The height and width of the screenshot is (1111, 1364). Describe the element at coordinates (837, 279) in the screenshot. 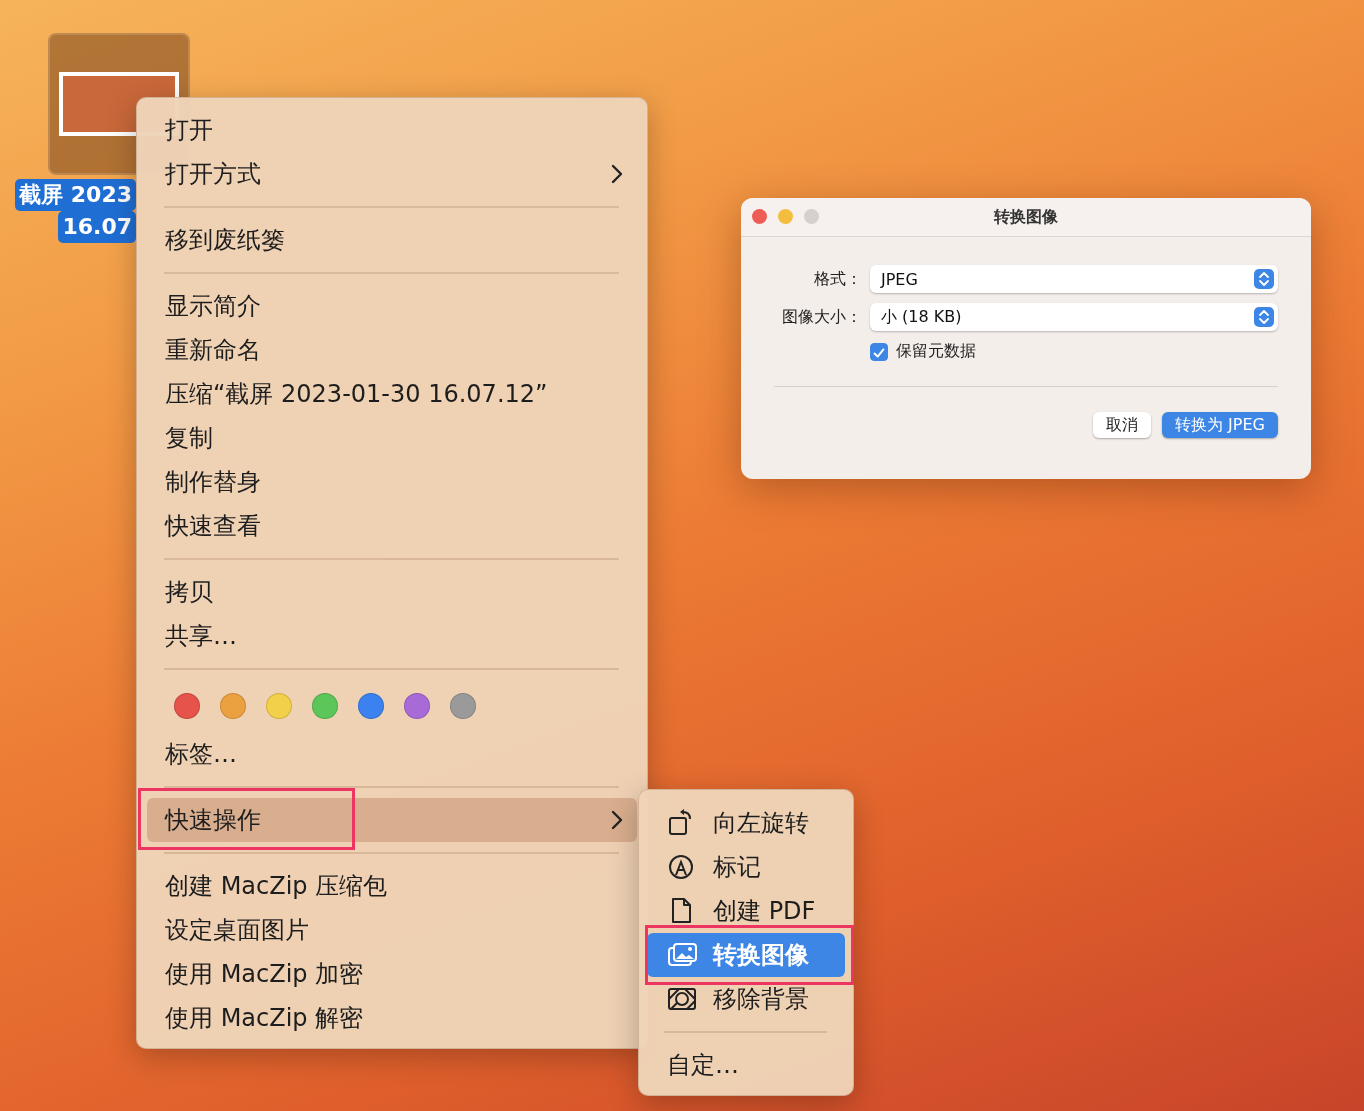

I see `field-label: 格式：` at that location.